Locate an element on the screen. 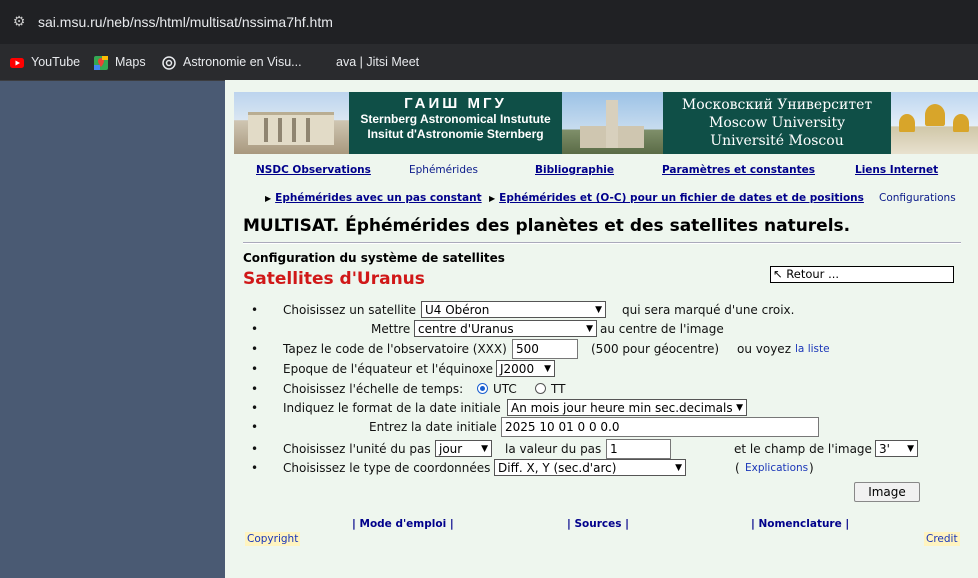 Image resolution: width=978 pixels, height=578 pixels. epoque-select: J2000 ▼ is located at coordinates (525, 368).